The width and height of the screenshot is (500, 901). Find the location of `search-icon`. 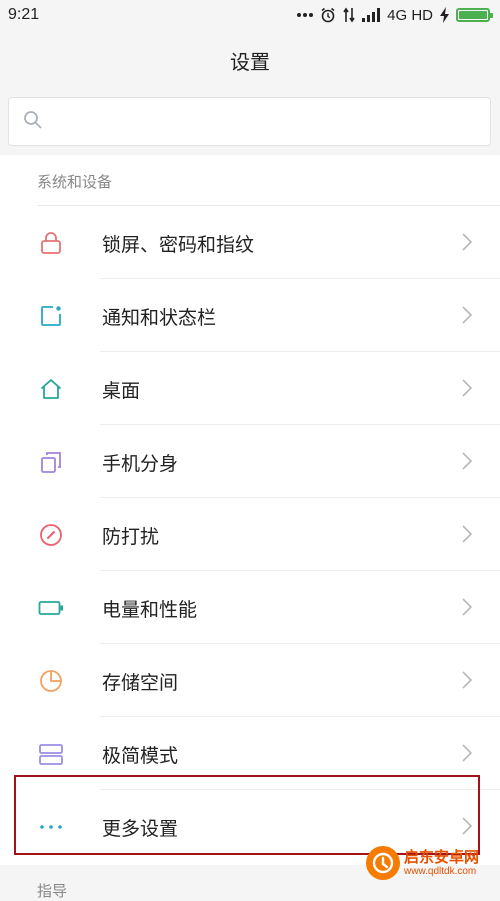

search-icon is located at coordinates (33, 122).